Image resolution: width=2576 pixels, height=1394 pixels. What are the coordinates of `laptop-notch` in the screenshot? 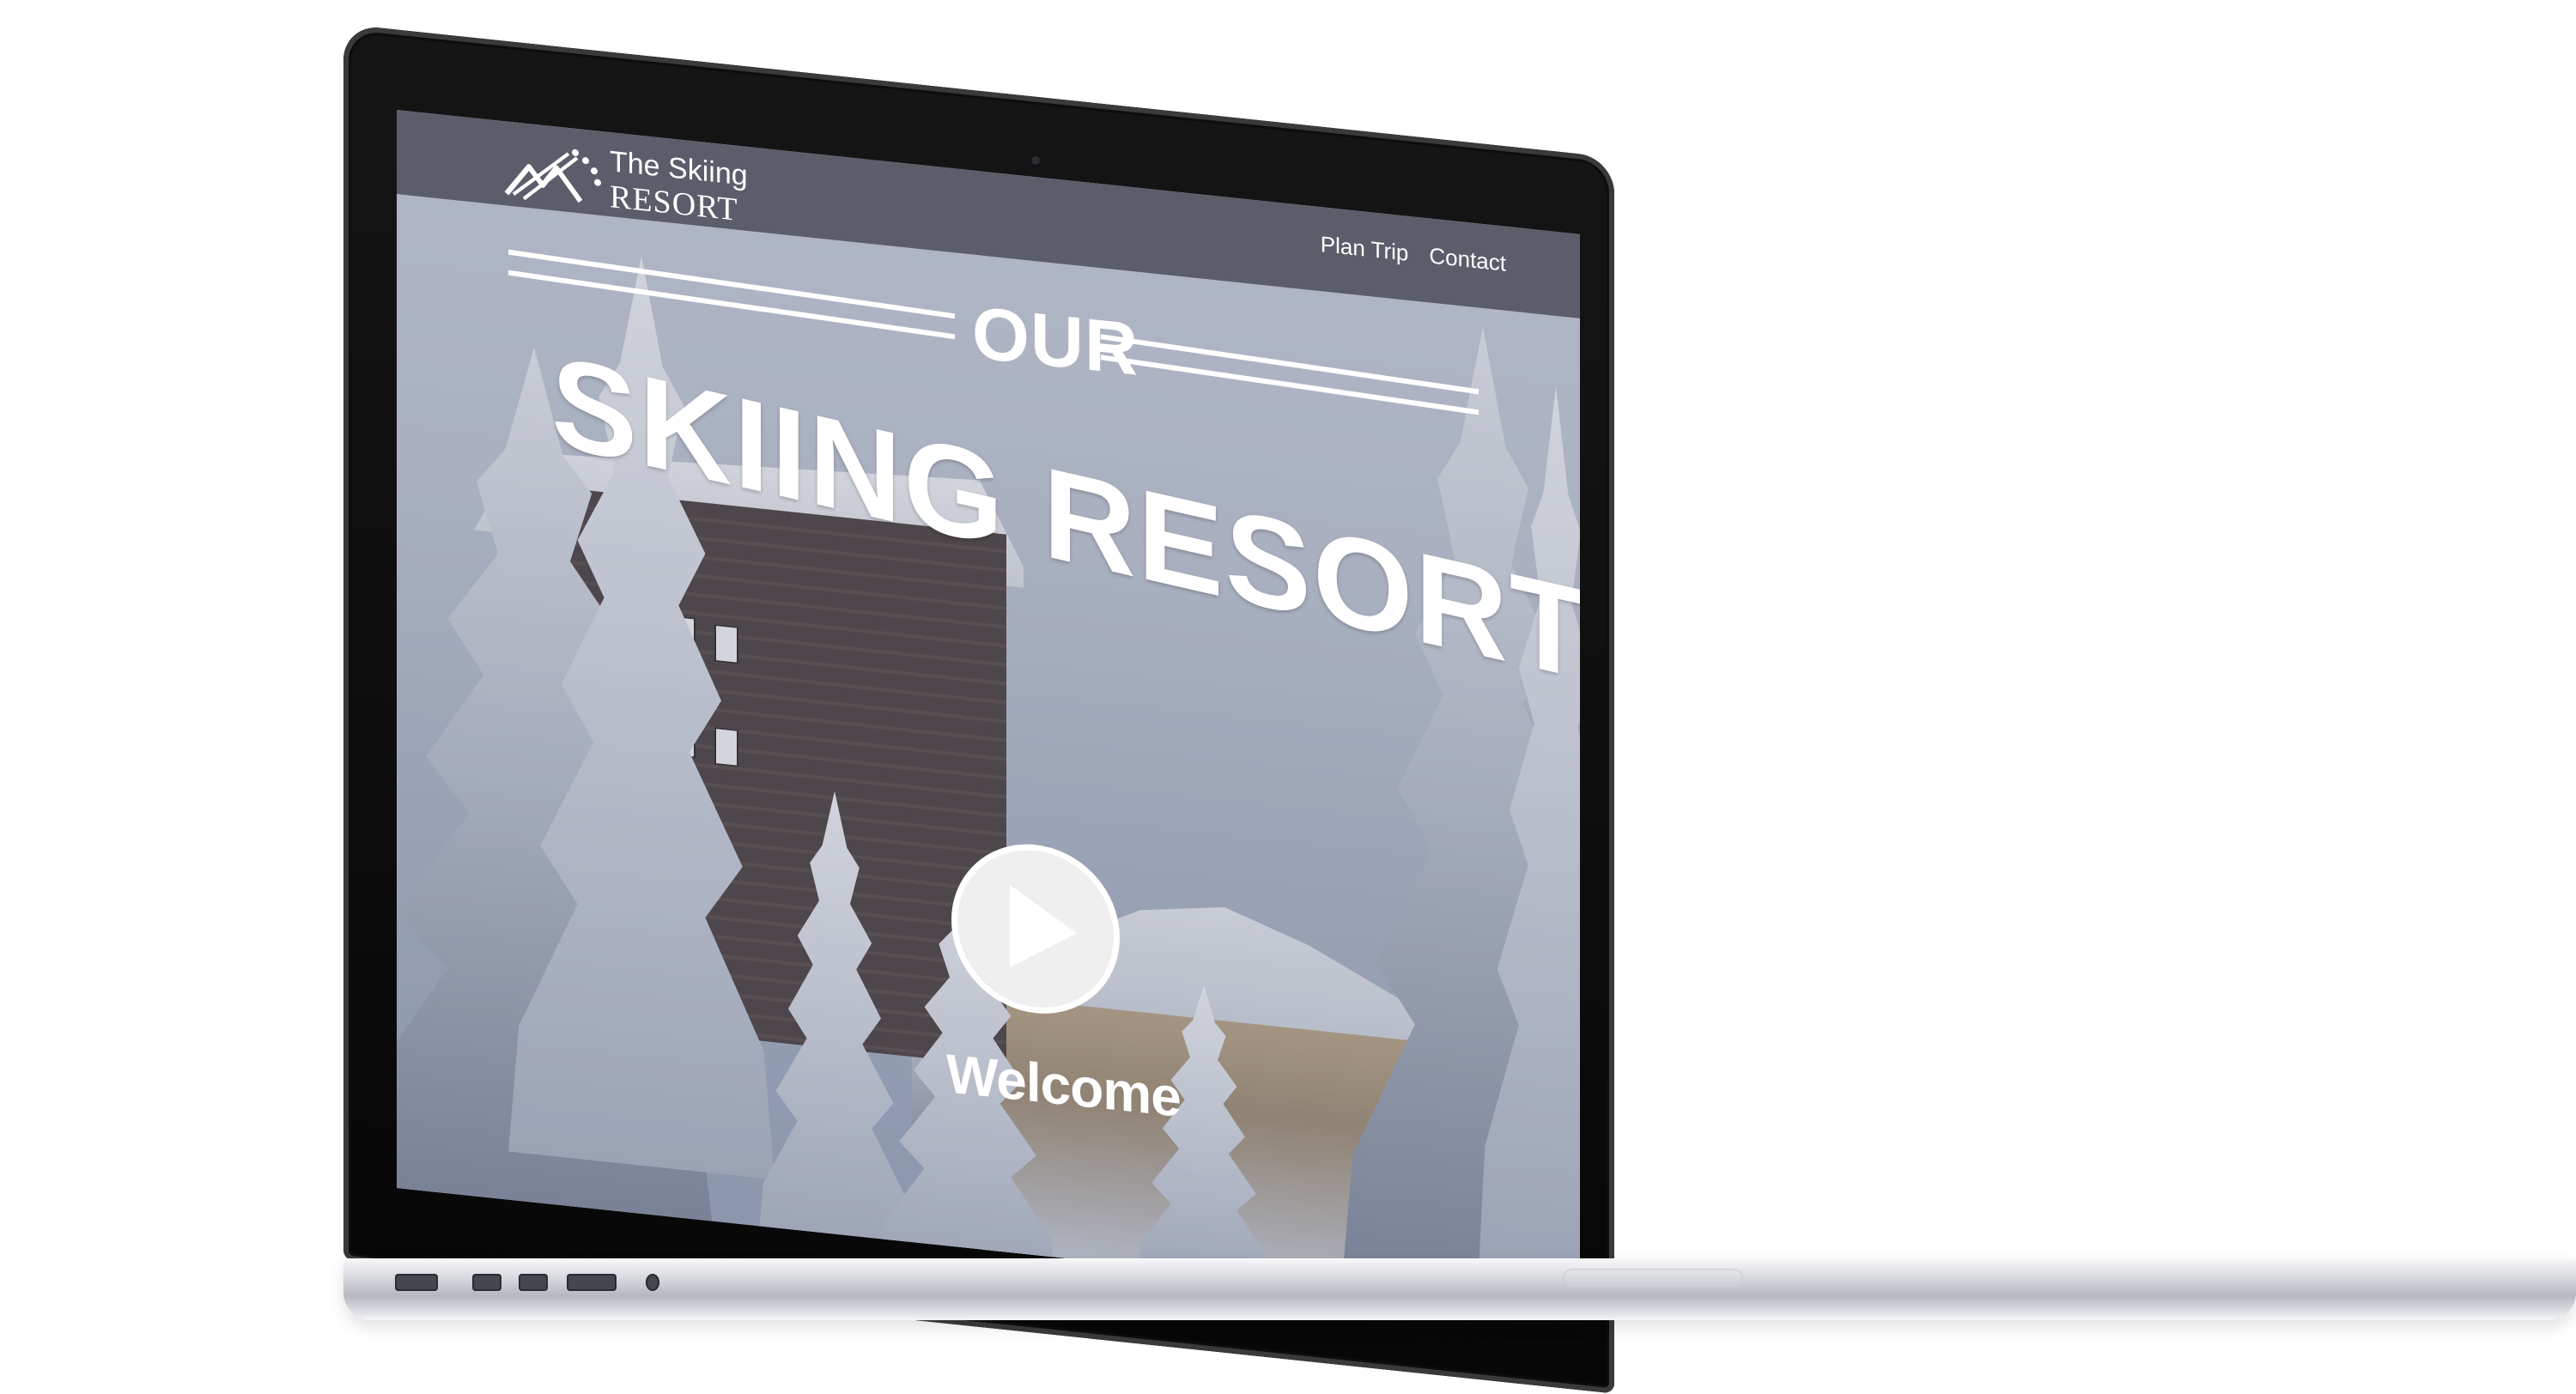 It's located at (1653, 1278).